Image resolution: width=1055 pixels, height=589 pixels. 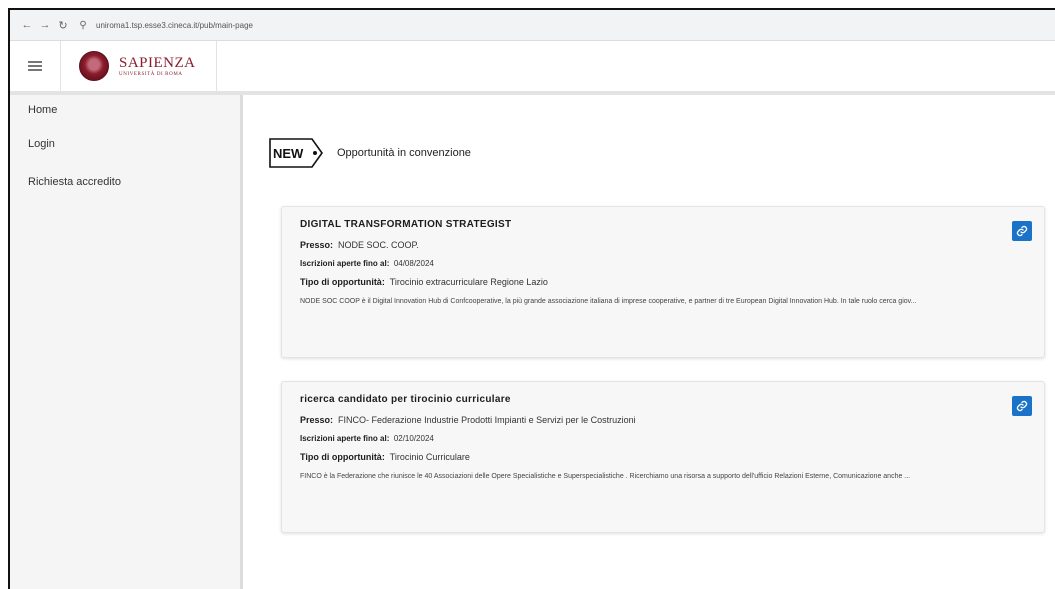 I want to click on tipo-value: Tirocinio extracurriculare Regione Lazio, so click(x=468, y=282).